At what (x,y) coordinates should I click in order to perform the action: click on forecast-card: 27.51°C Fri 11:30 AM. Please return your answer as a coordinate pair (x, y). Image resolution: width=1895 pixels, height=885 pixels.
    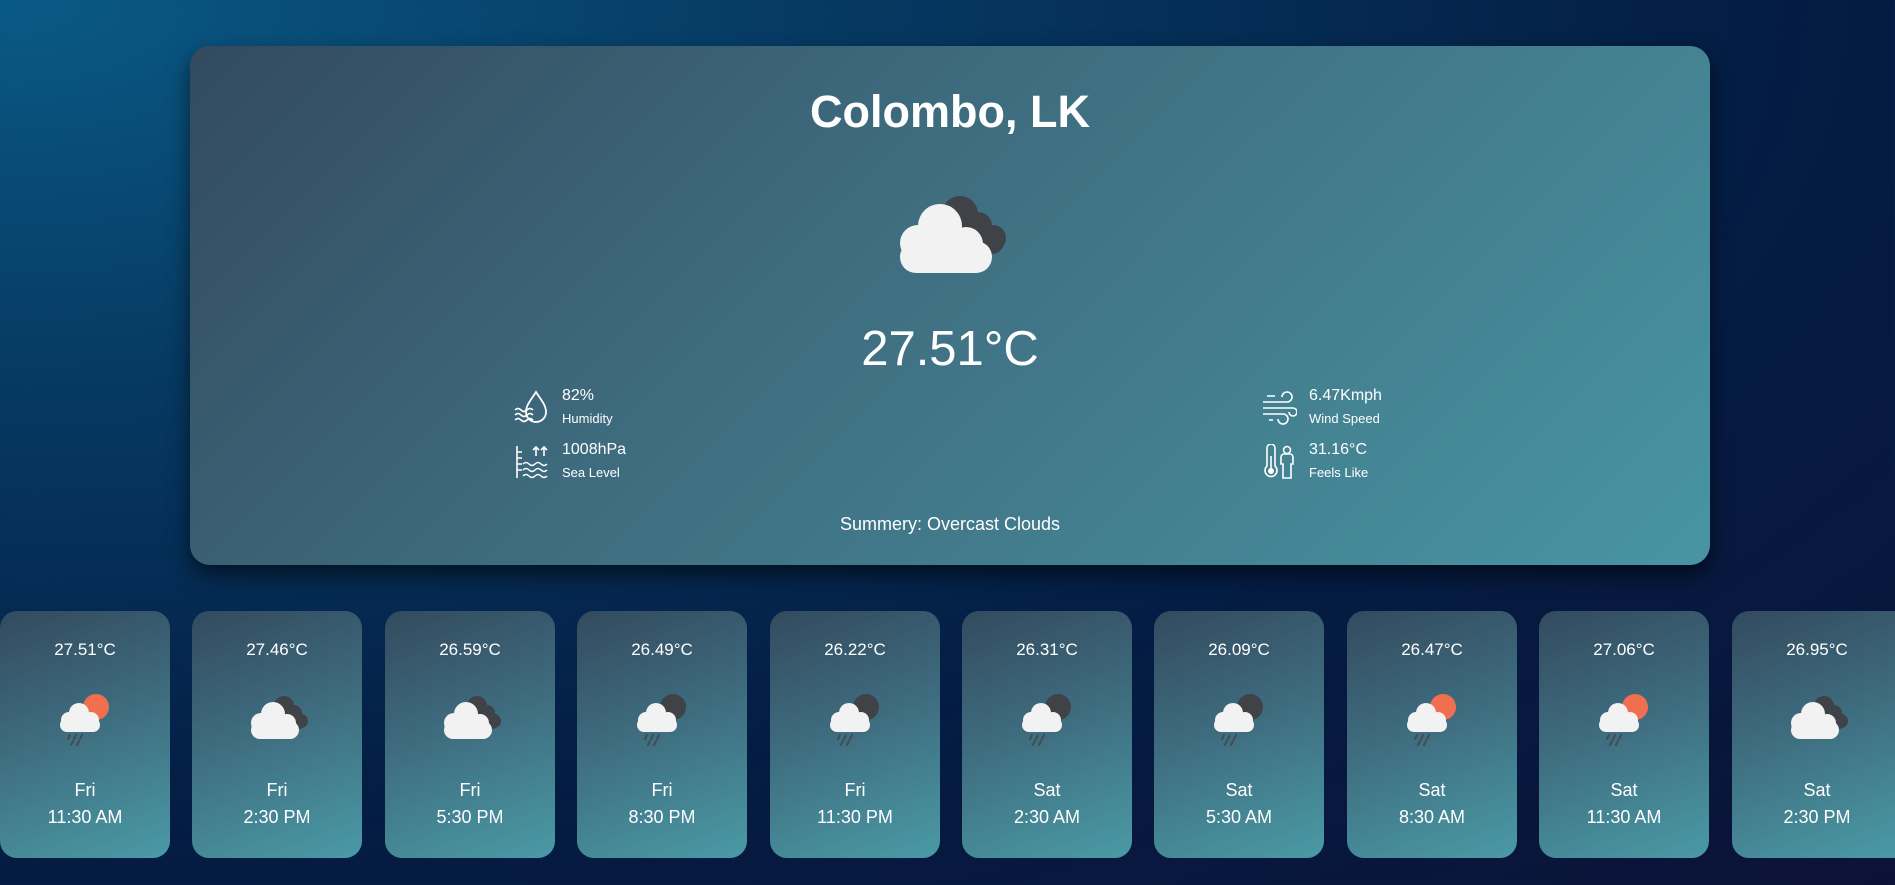
    Looking at the image, I should click on (85, 734).